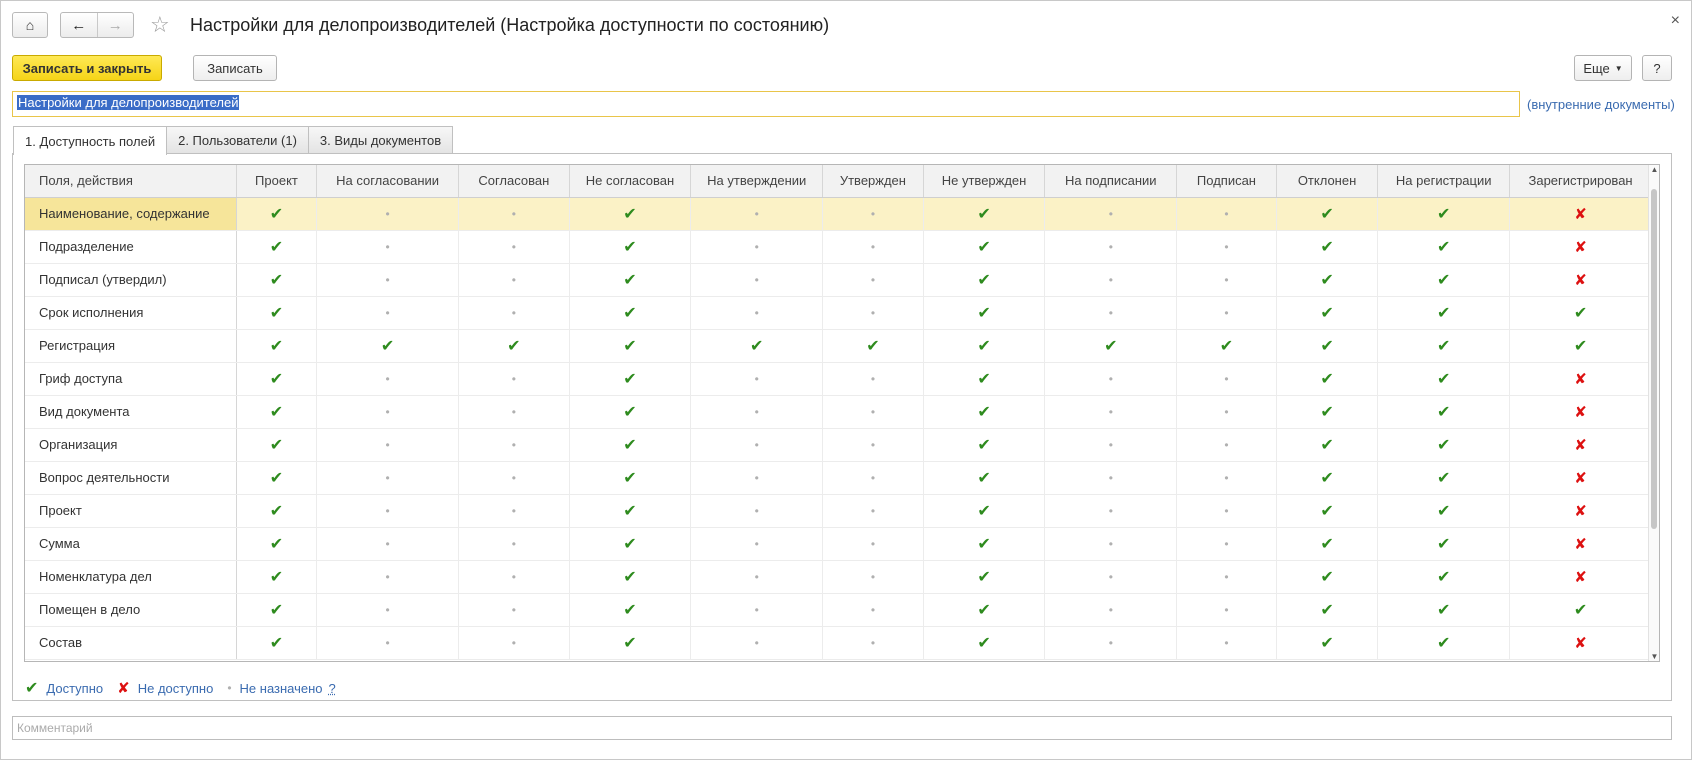  Describe the element at coordinates (838, 346) in the screenshot. I see `table-row: Регистрация ✔ ✔ ✔ ✔ ✔ ✔ ✔ ✔ ✔ ✔ ✔ ✔` at that location.